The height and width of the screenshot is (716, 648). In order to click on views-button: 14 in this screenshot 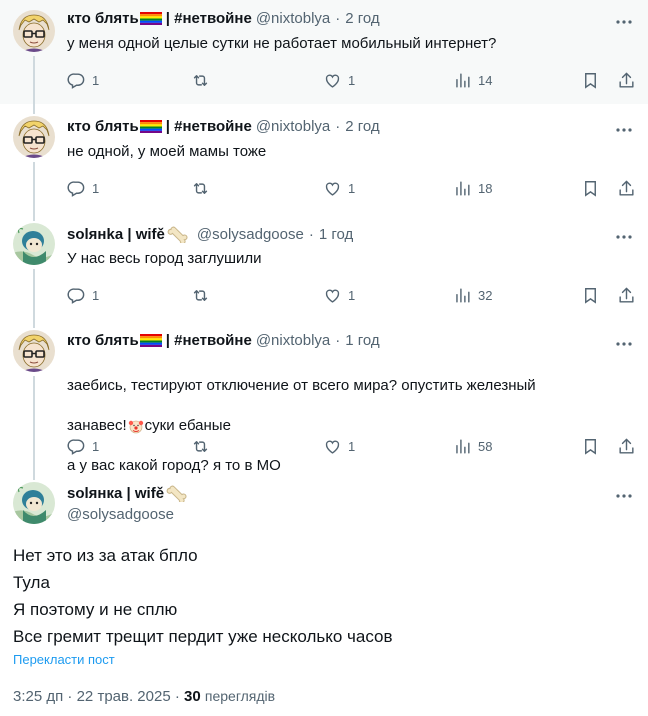, I will do `click(472, 80)`.